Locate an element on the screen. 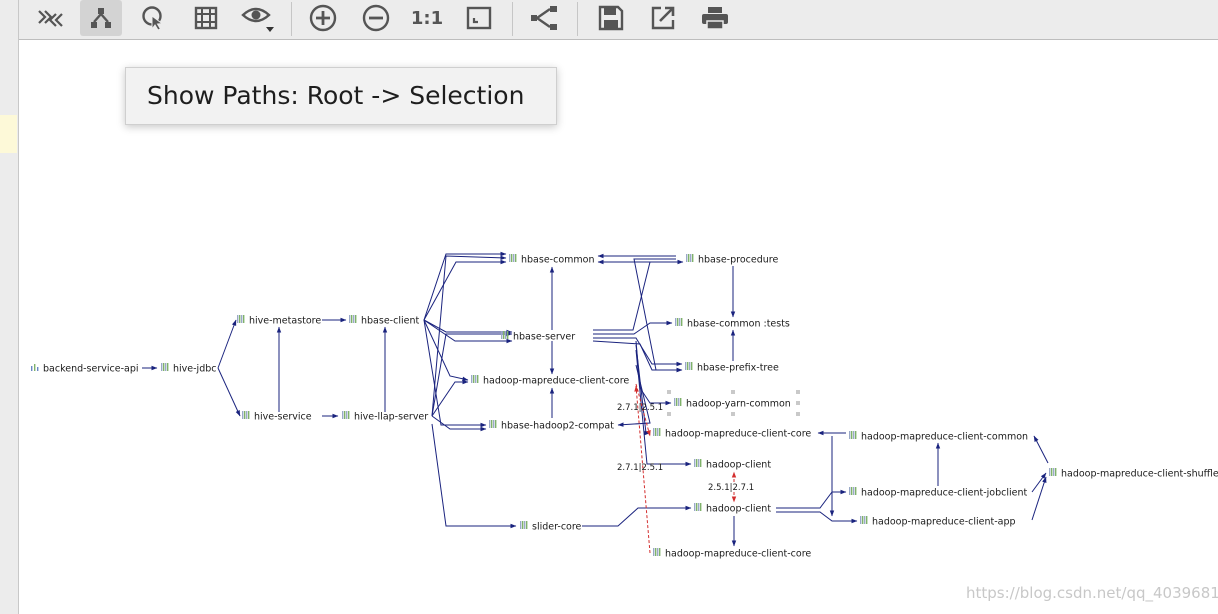 Image resolution: width=1218 pixels, height=614 pixels. graph-node-hbase-prefix-tree: hbase-prefix-tree is located at coordinates (732, 368).